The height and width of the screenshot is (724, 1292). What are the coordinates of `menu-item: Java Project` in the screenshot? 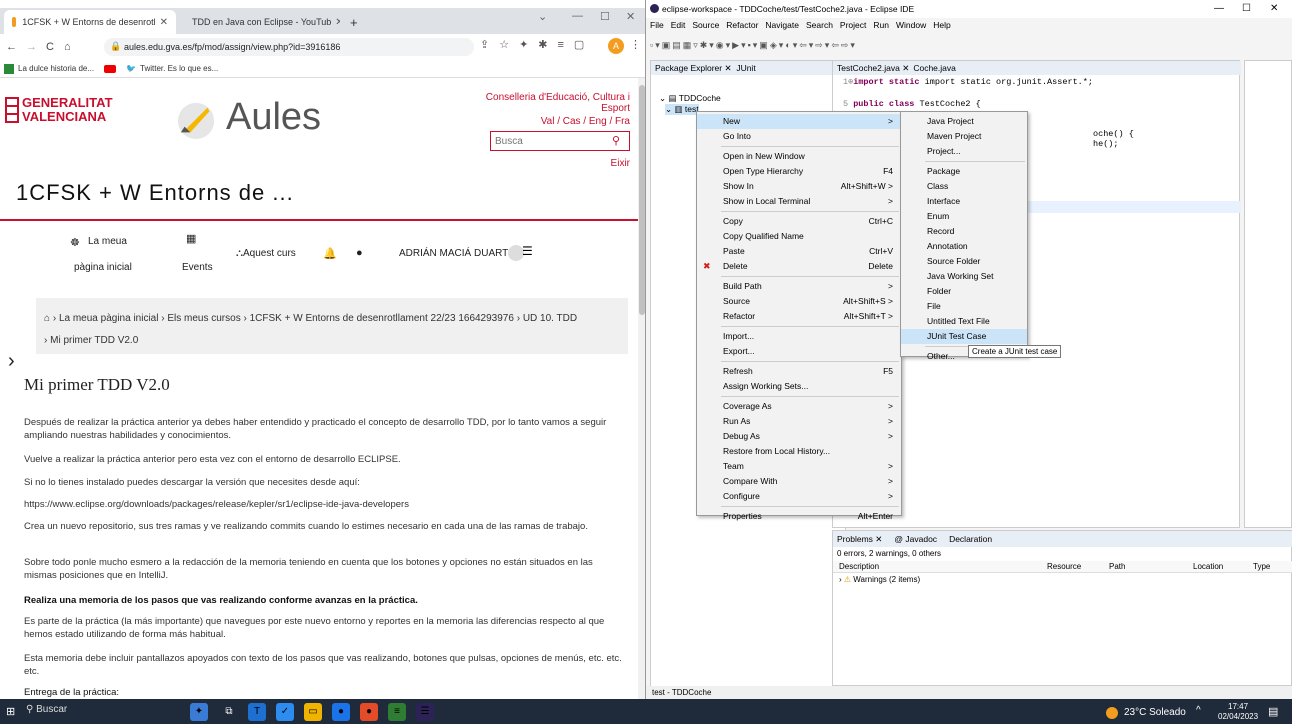 It's located at (964, 121).